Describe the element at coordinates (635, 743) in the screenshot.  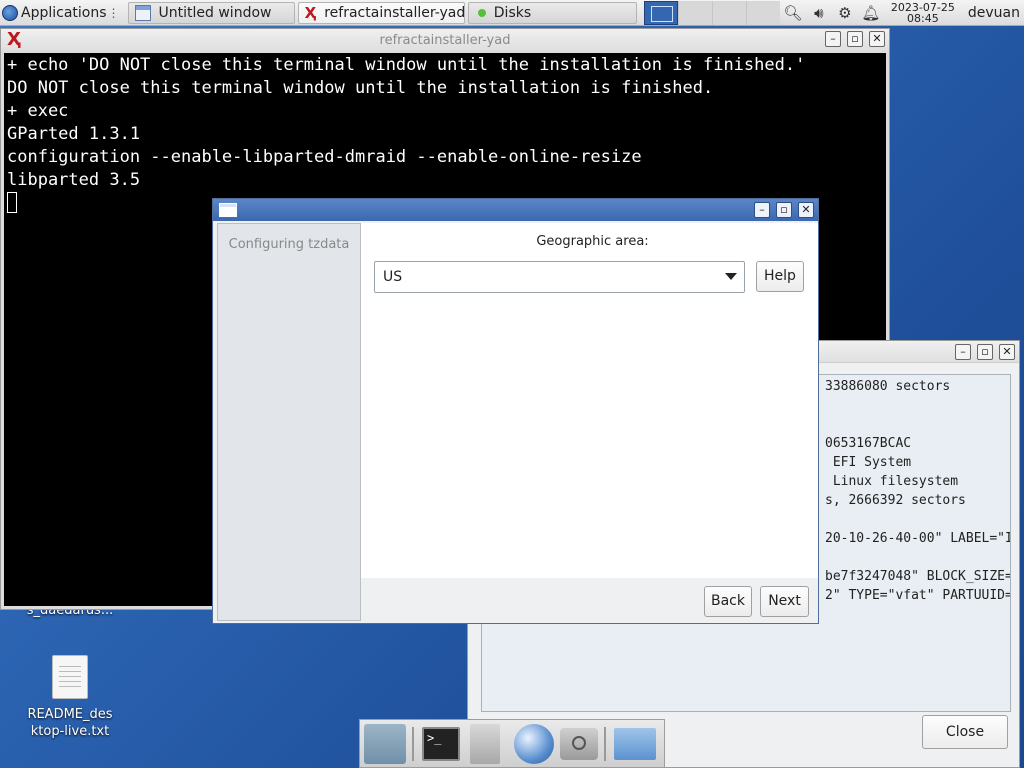
I see `folder-icon` at that location.